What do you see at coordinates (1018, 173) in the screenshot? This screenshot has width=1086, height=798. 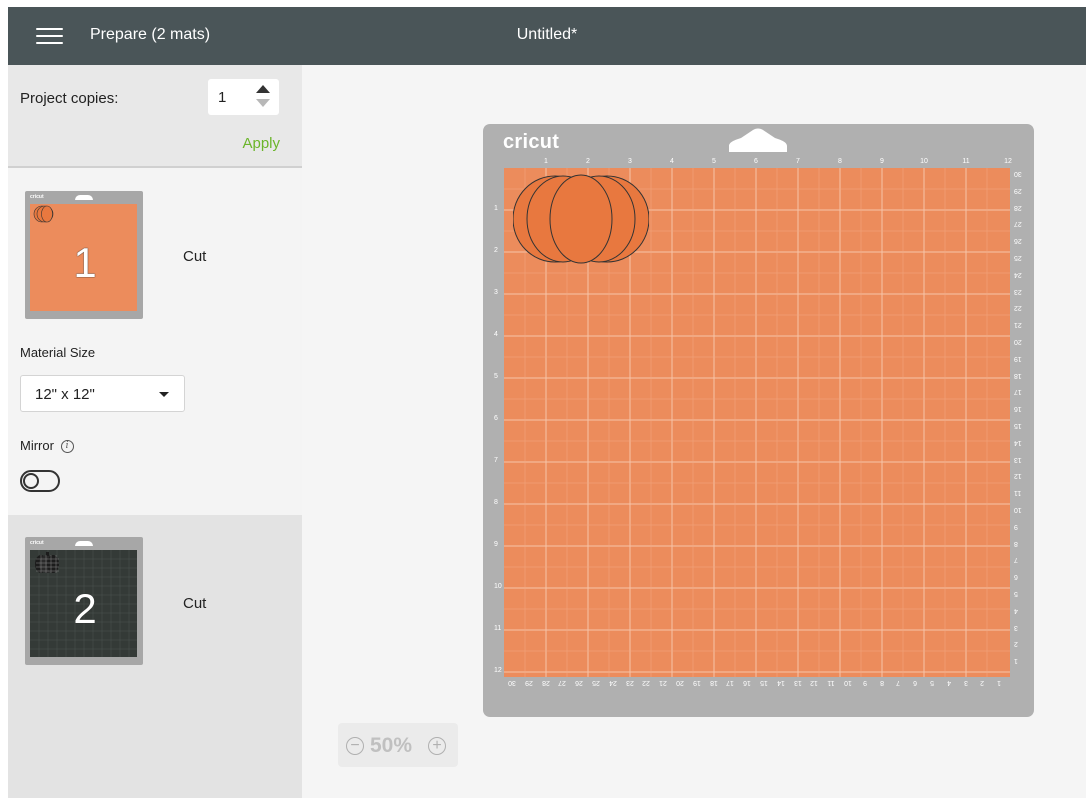 I see `ruler-right-label: 30` at bounding box center [1018, 173].